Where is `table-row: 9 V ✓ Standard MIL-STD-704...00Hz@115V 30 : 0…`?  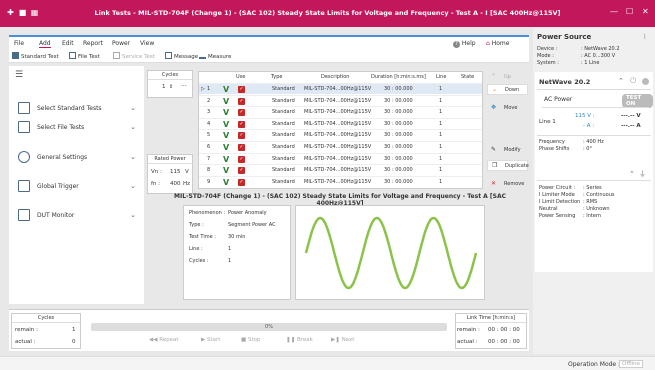
table-row: 9 V ✓ Standard MIL-STD-704...00Hz@115V 30 : 0… is located at coordinates (340, 181).